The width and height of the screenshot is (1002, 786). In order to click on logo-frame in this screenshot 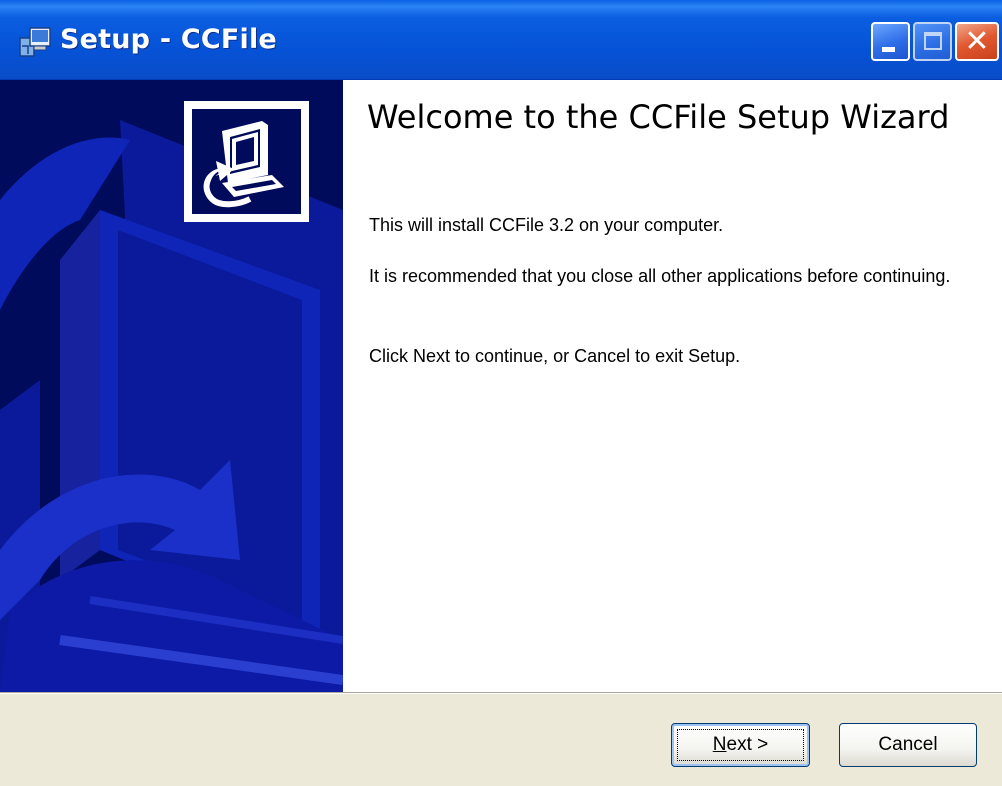, I will do `click(246, 161)`.